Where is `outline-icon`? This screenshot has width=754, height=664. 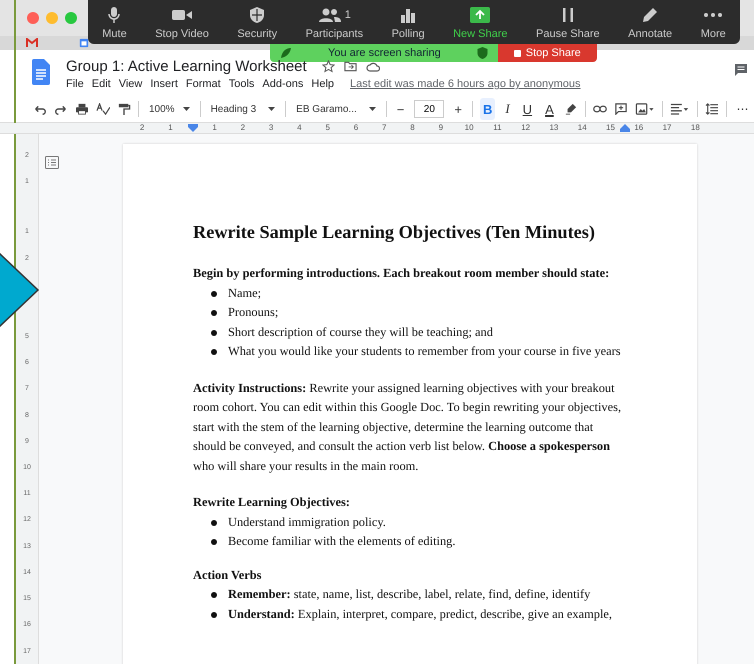 outline-icon is located at coordinates (52, 162).